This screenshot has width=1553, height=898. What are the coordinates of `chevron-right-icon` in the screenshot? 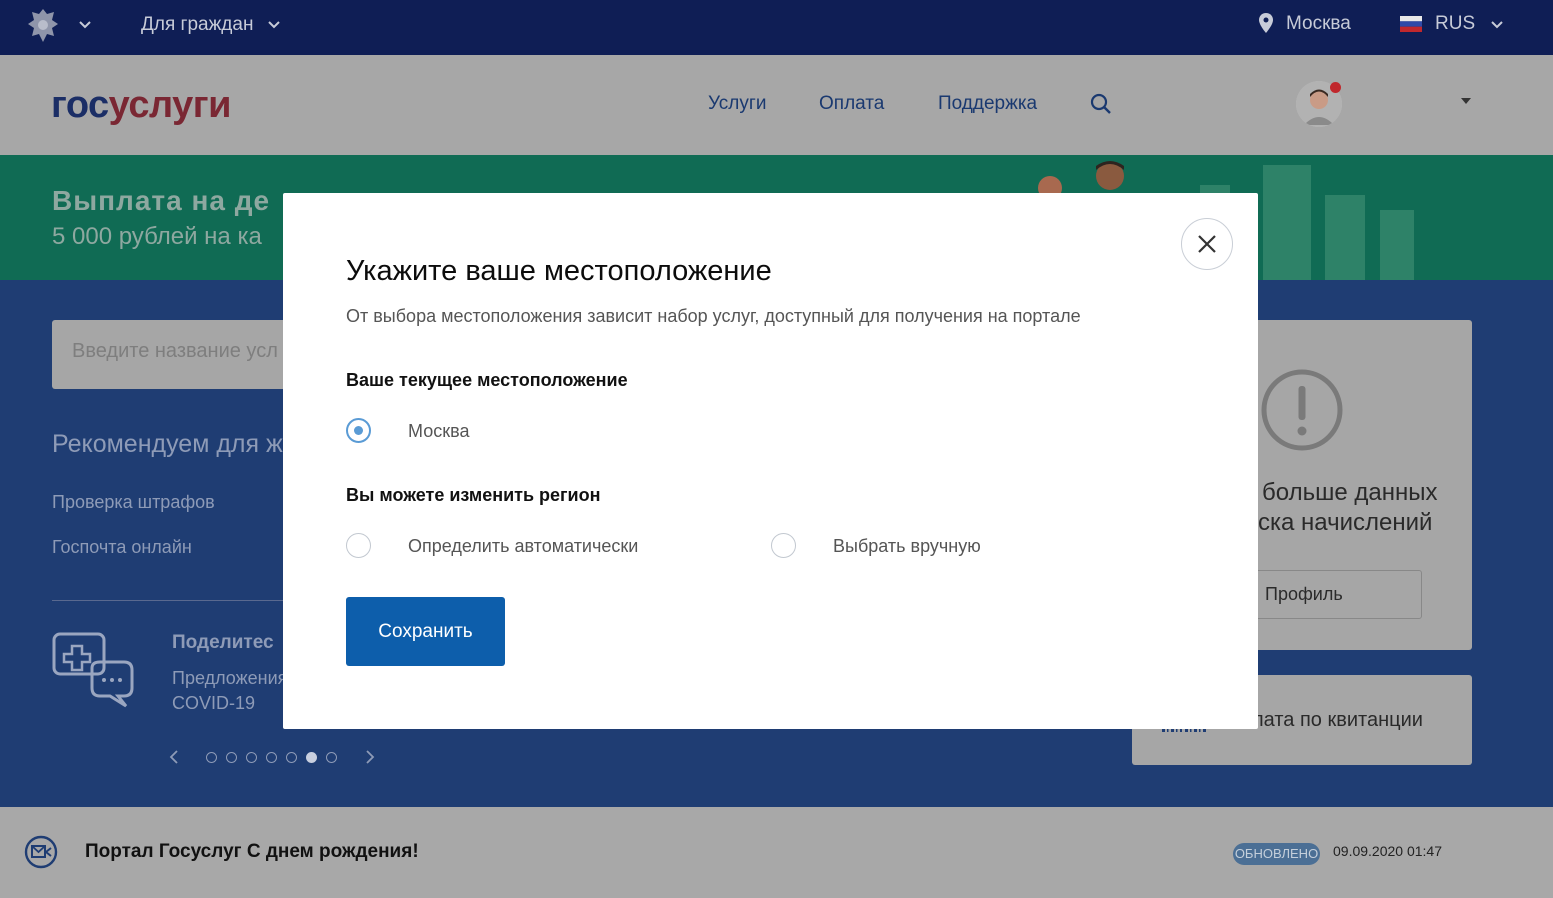 It's located at (370, 757).